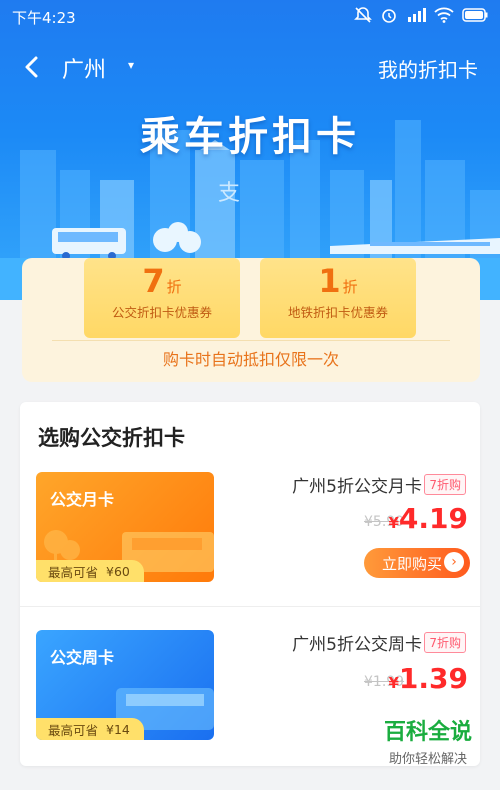 This screenshot has width=500, height=790. What do you see at coordinates (161, 312) in the screenshot?
I see `coupon-desc: 公交折扣卡优惠券` at bounding box center [161, 312].